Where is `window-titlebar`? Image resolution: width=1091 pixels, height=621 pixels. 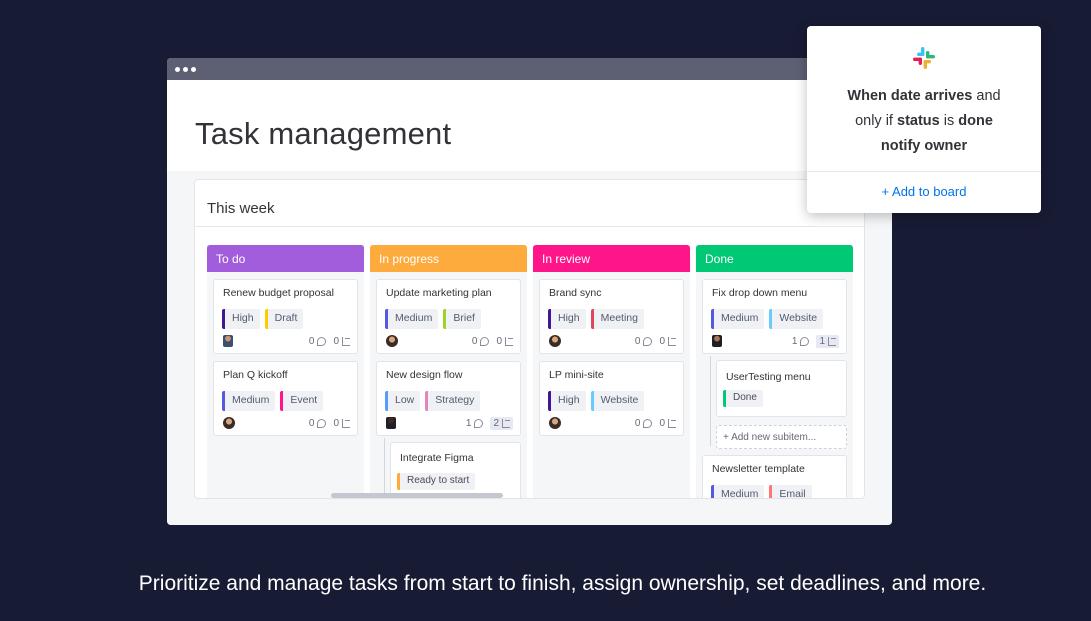
window-titlebar is located at coordinates (529, 69).